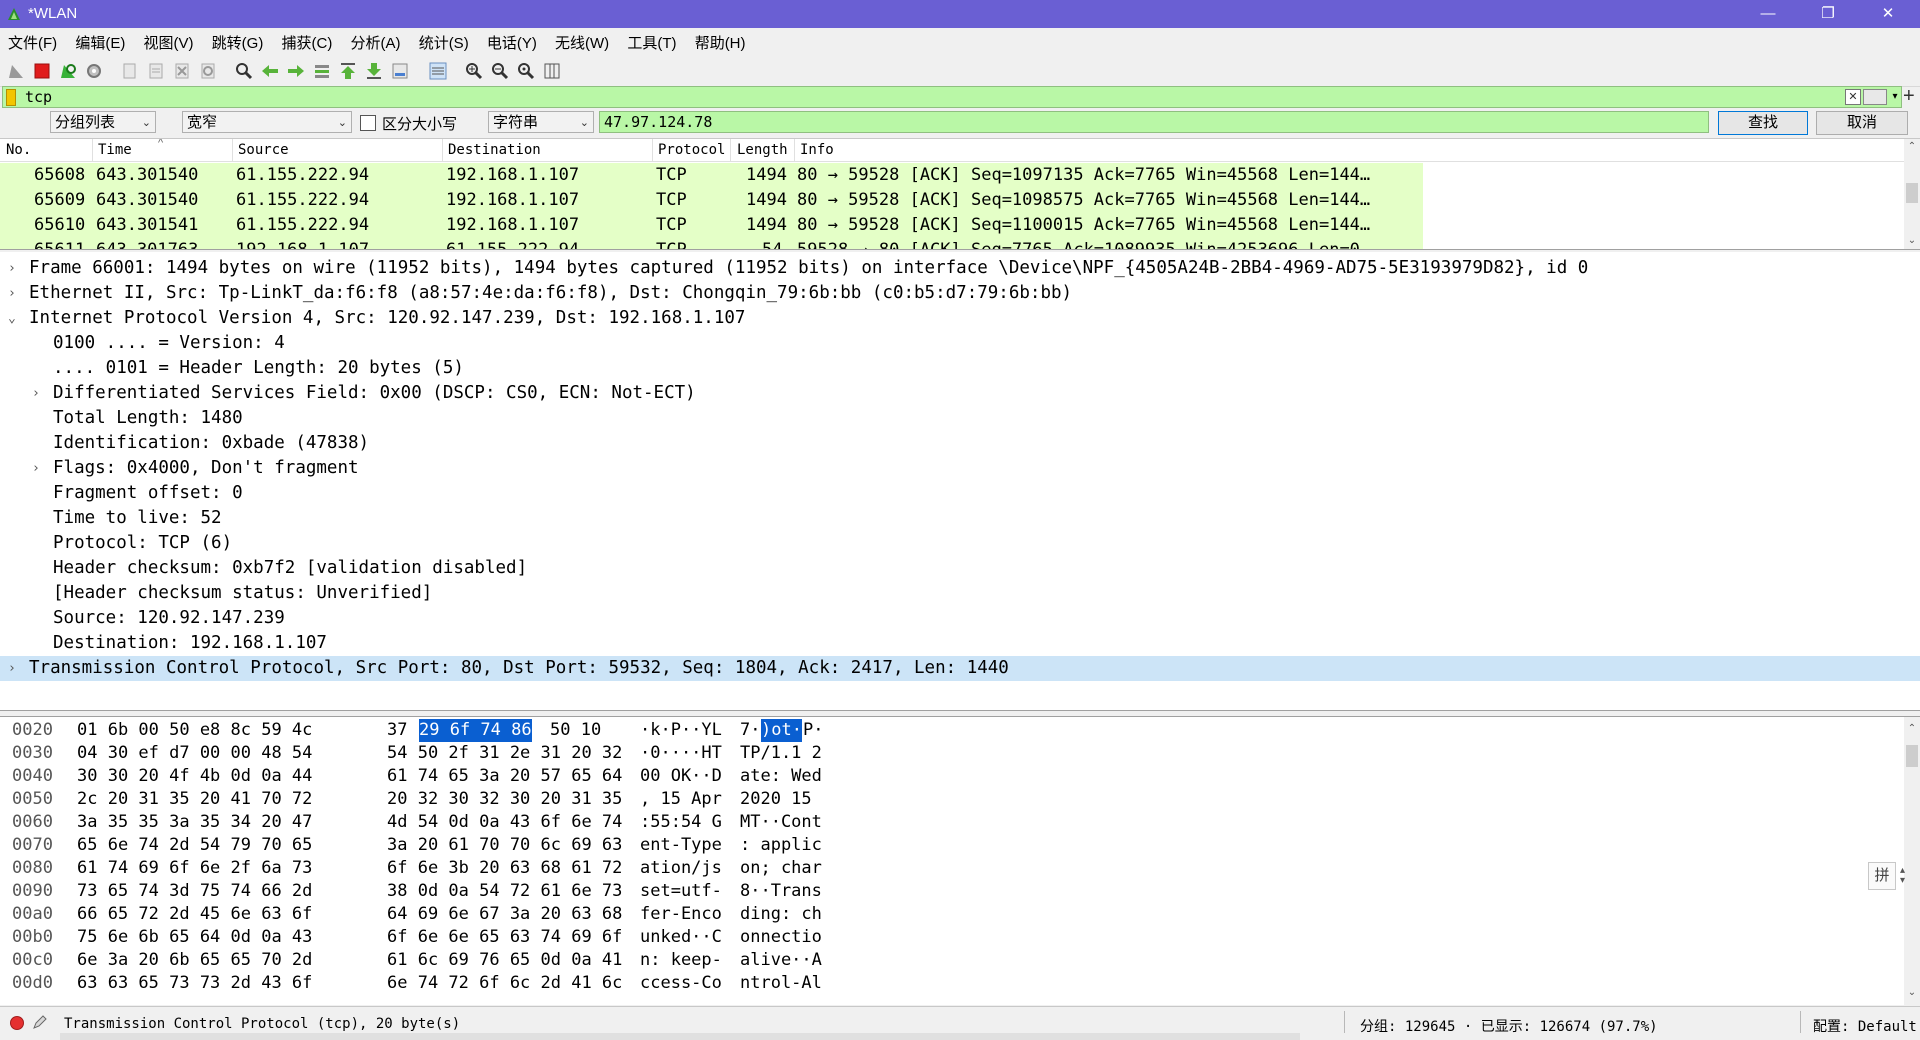 Image resolution: width=1920 pixels, height=1040 pixels. What do you see at coordinates (103, 122) in the screenshot?
I see `search-scope-select: 分组列表 ⌄` at bounding box center [103, 122].